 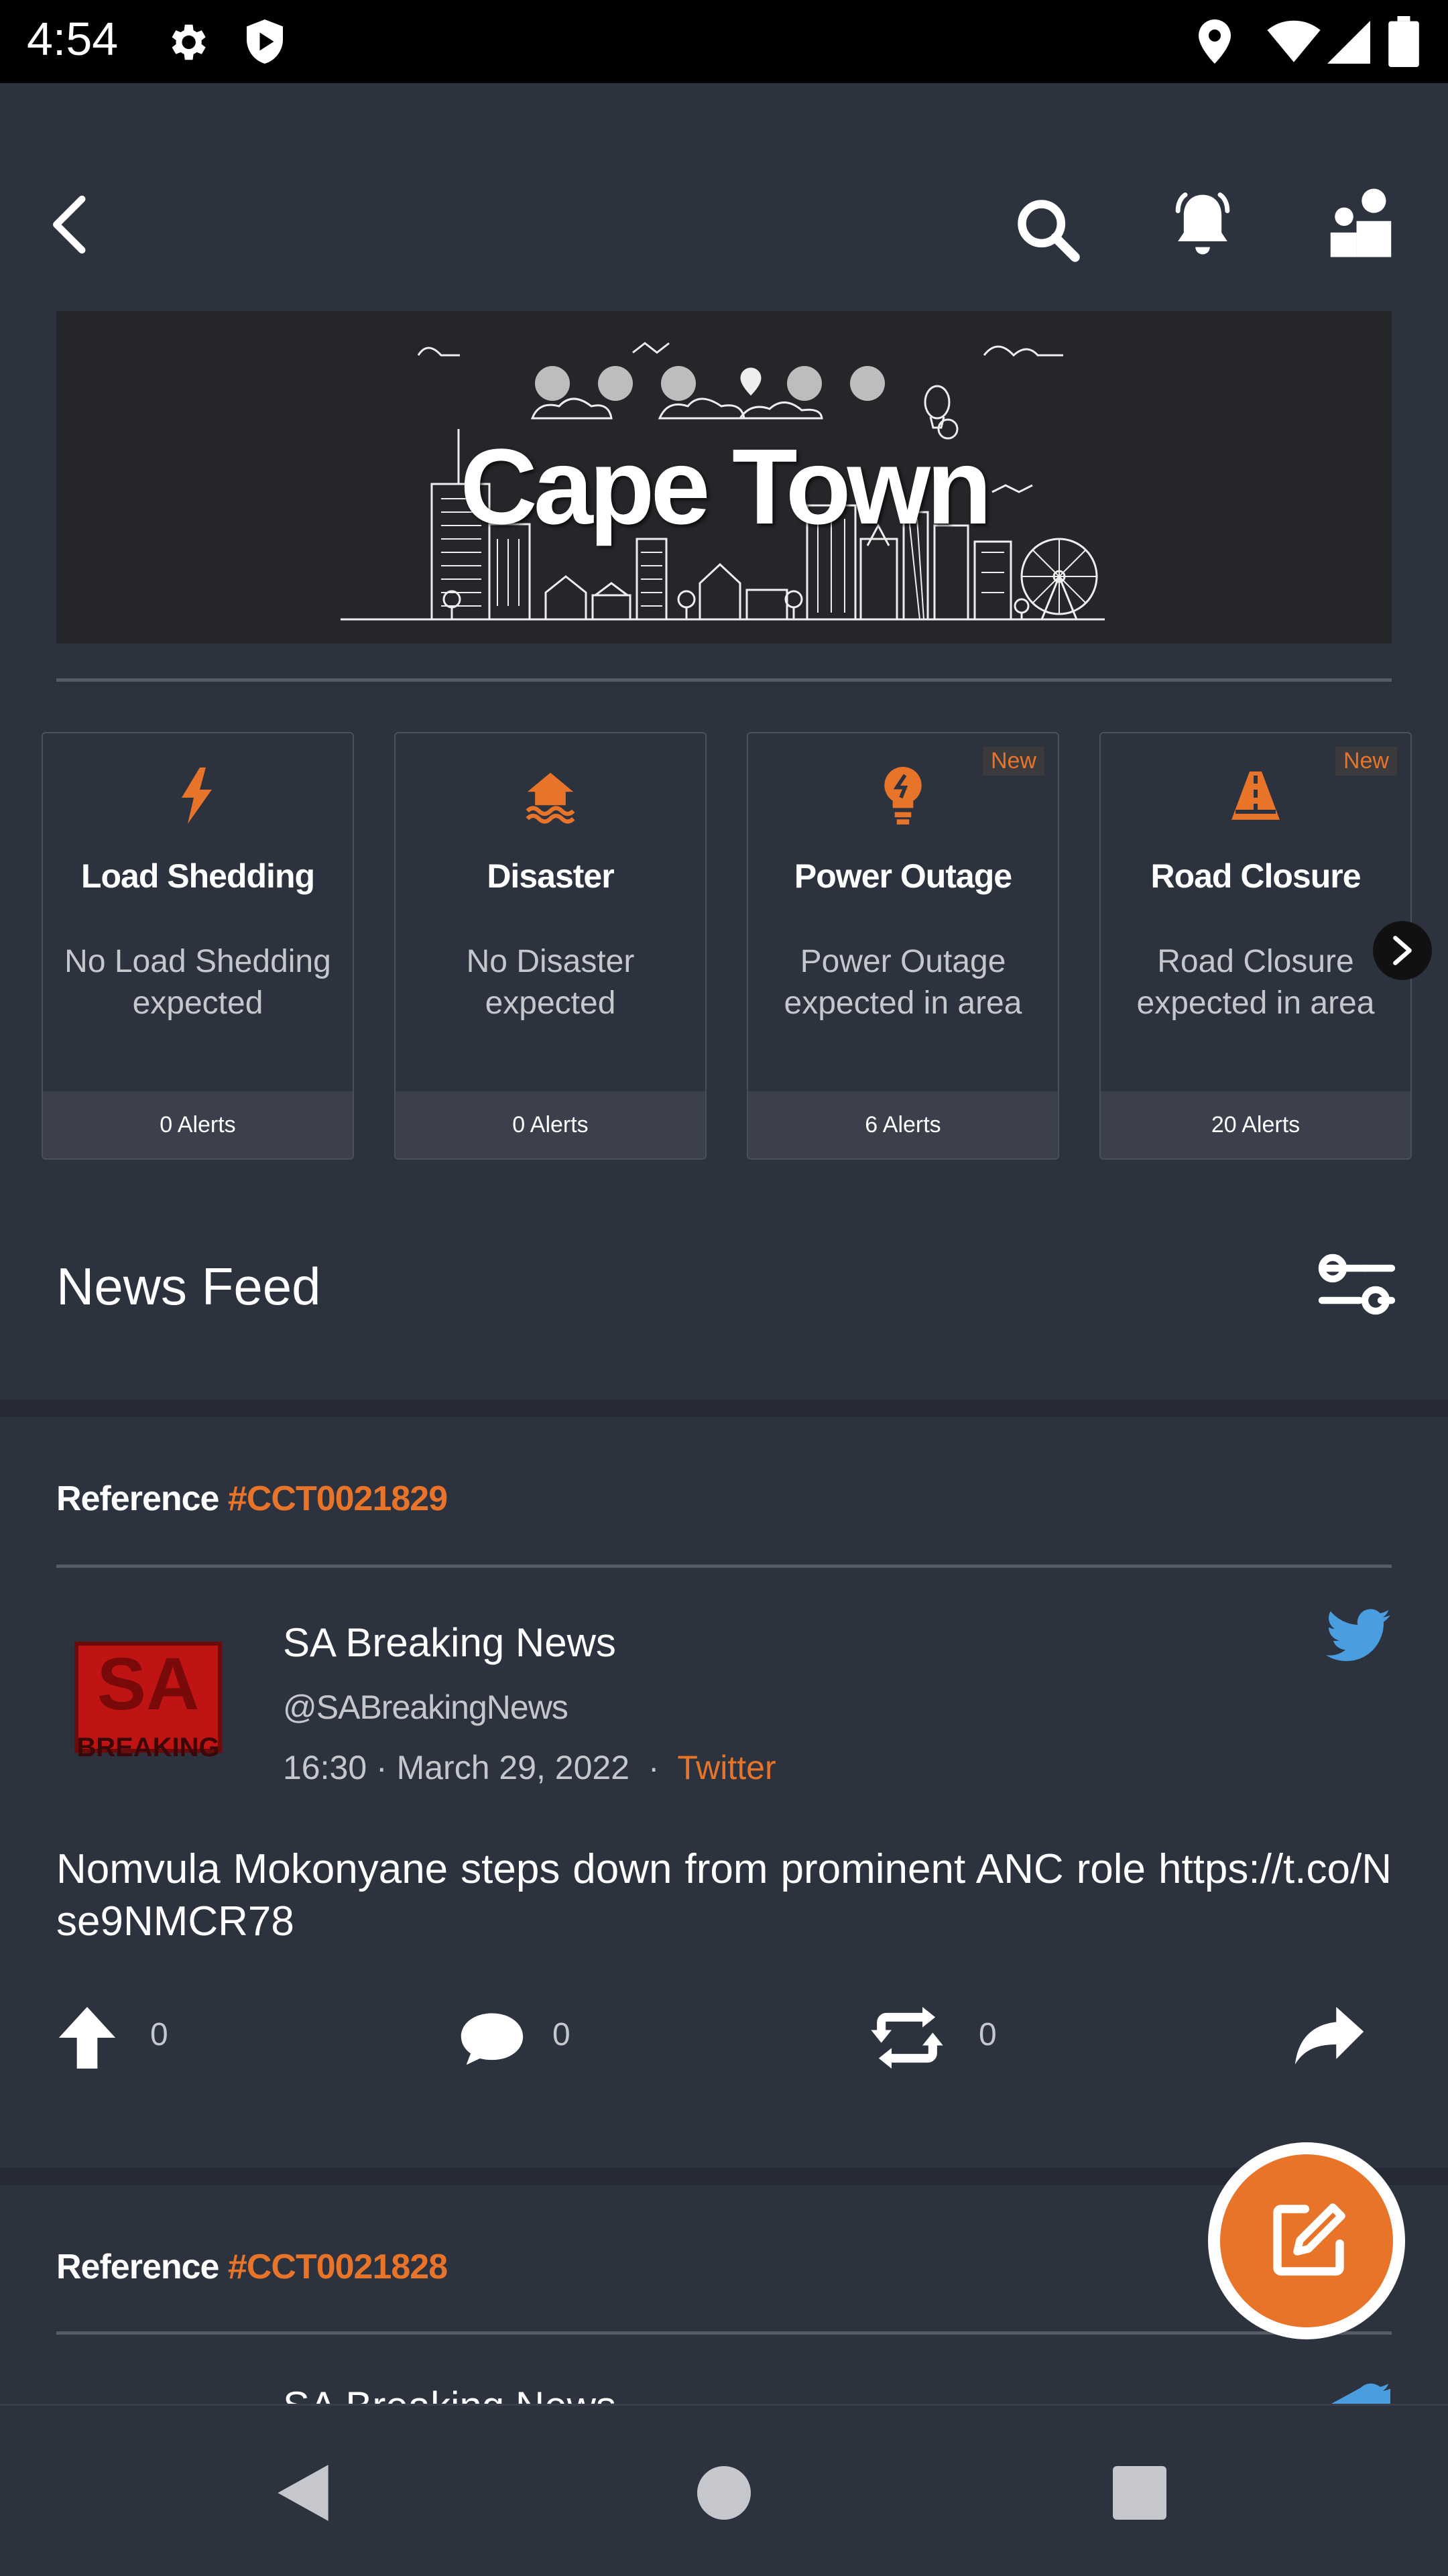 What do you see at coordinates (1047, 229) in the screenshot?
I see `search-icon` at bounding box center [1047, 229].